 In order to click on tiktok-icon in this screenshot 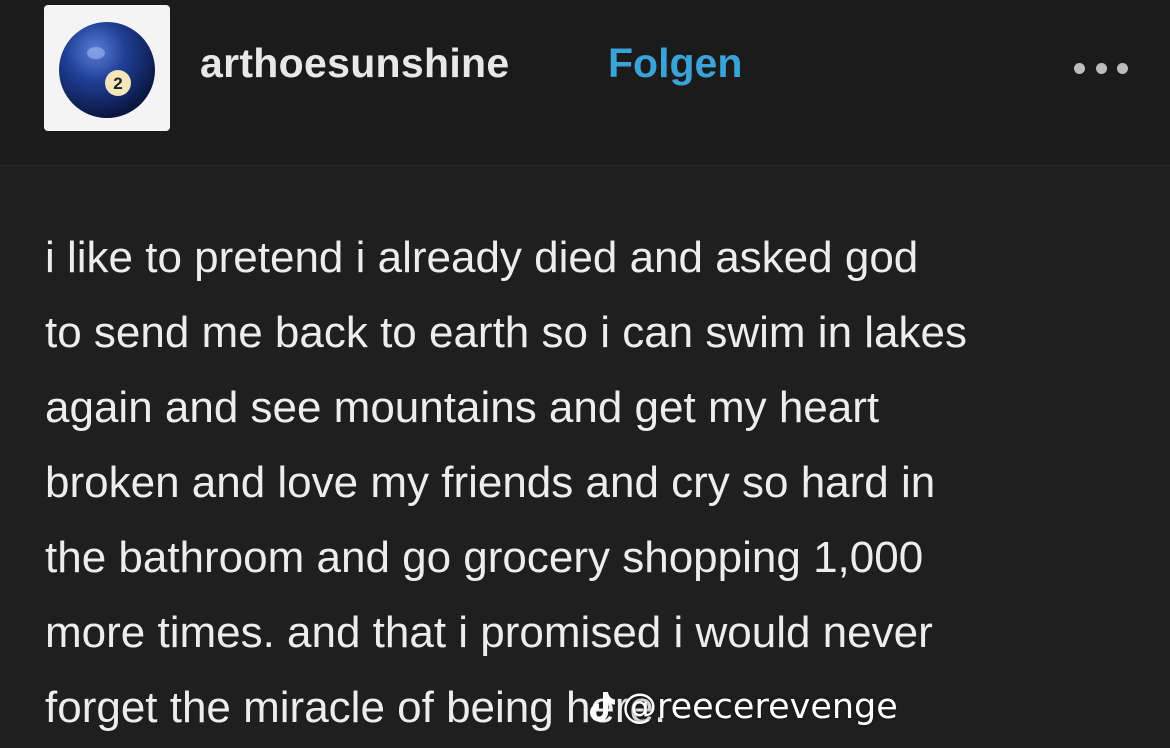, I will do `click(602, 707)`.